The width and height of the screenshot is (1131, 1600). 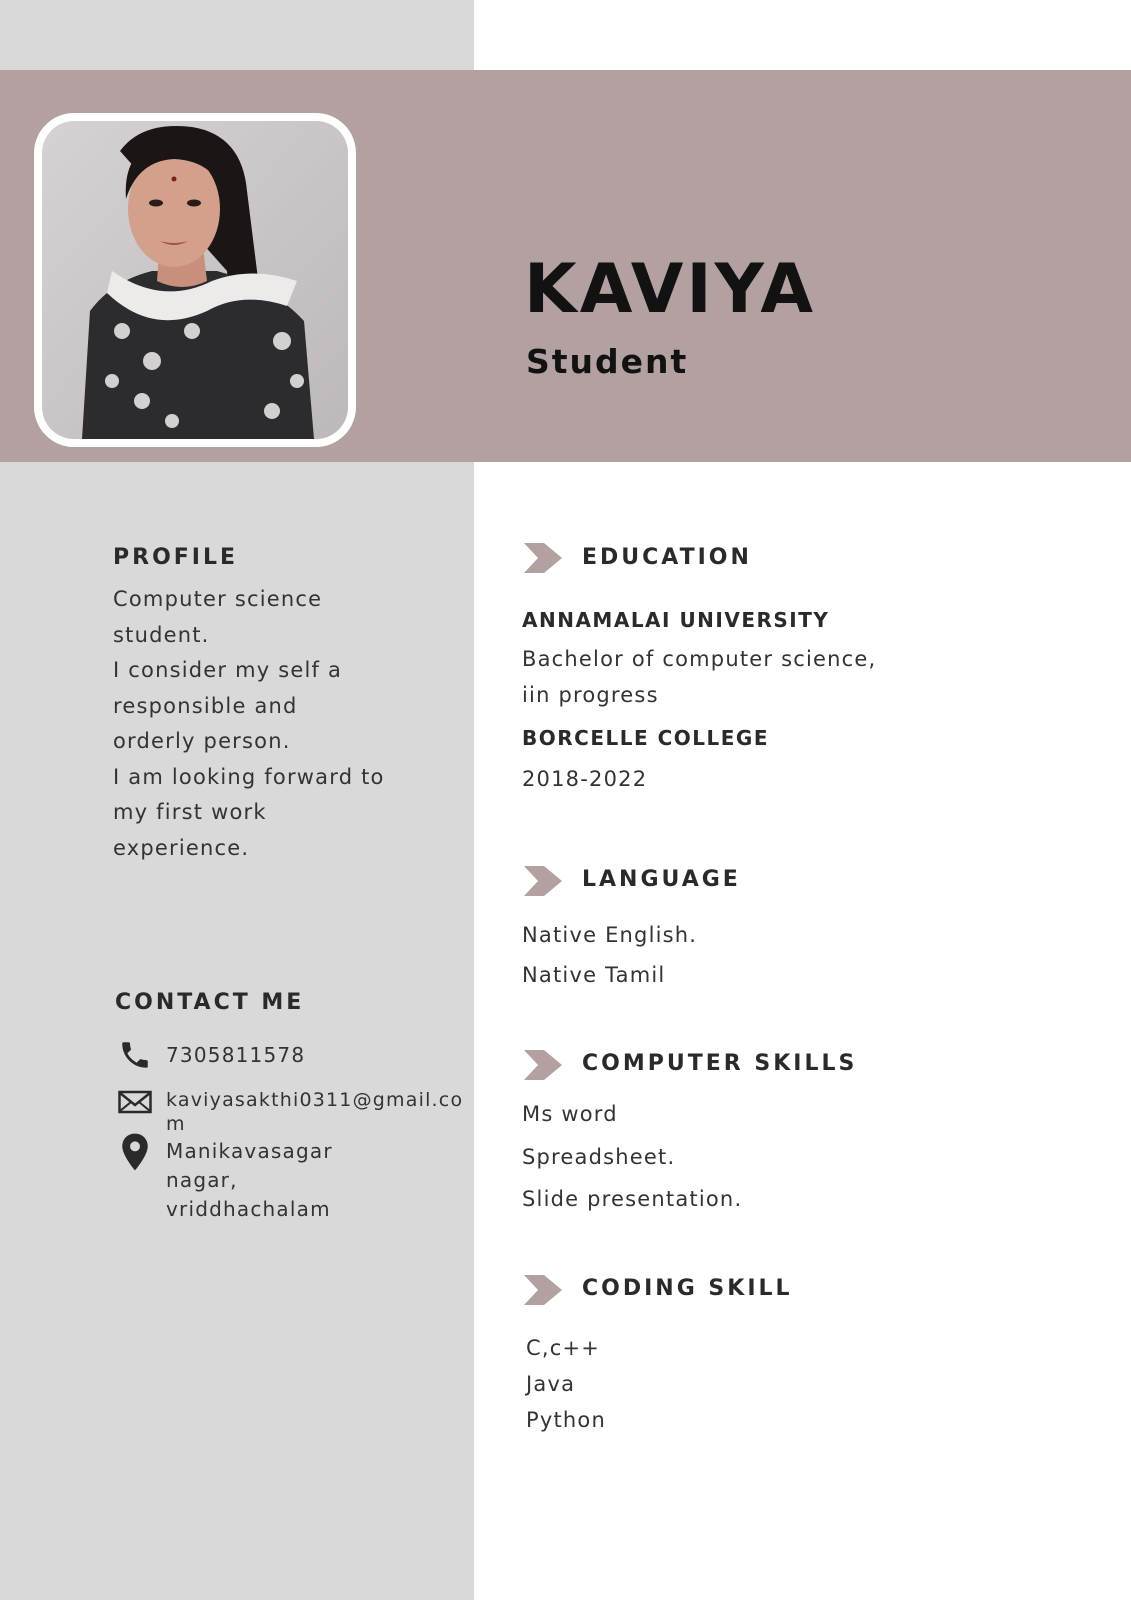 What do you see at coordinates (236, 1055) in the screenshot?
I see `contact-phone: 7305811578` at bounding box center [236, 1055].